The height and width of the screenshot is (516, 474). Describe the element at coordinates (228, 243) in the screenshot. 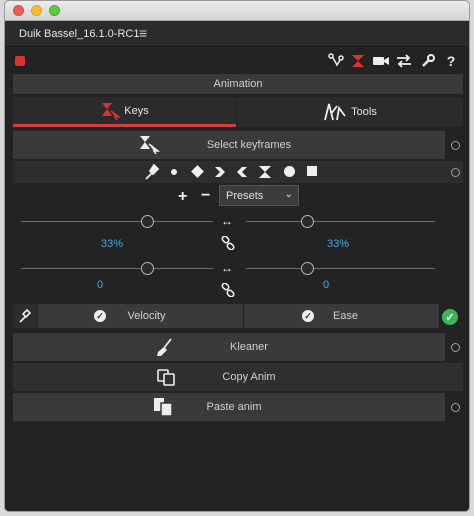

I see `link-influence-icon` at that location.